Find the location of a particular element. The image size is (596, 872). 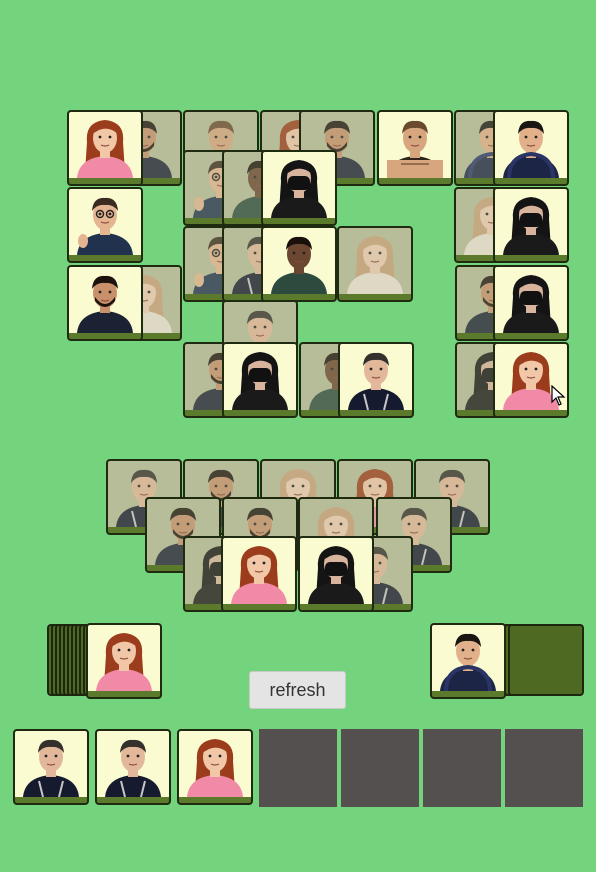

stack-tile-edge is located at coordinates (546, 660).